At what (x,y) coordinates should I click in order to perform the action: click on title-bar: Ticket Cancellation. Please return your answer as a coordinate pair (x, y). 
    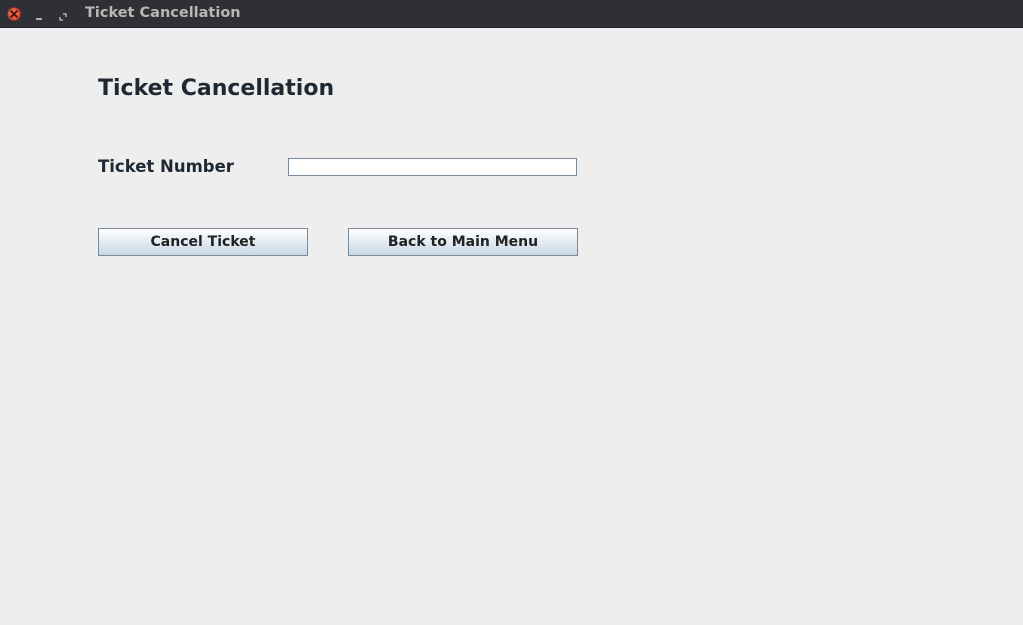
    Looking at the image, I should click on (511, 14).